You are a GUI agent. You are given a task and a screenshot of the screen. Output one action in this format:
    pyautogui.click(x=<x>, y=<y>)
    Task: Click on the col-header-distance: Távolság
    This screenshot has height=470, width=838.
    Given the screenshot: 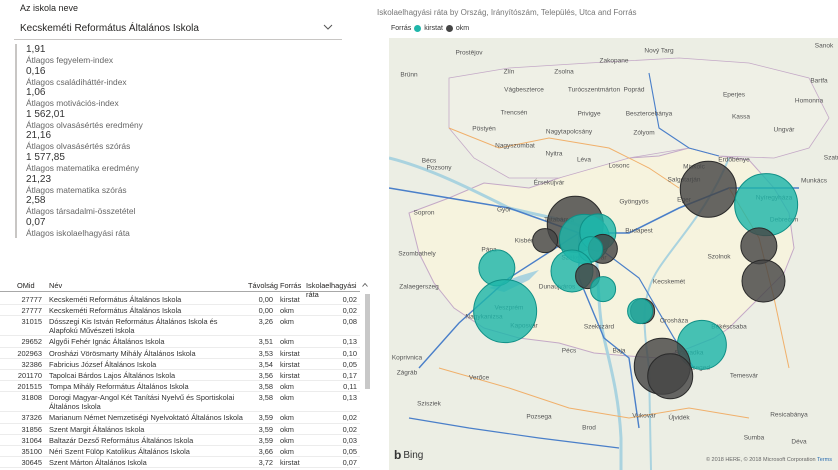 What is the action you would take?
    pyautogui.click(x=263, y=285)
    